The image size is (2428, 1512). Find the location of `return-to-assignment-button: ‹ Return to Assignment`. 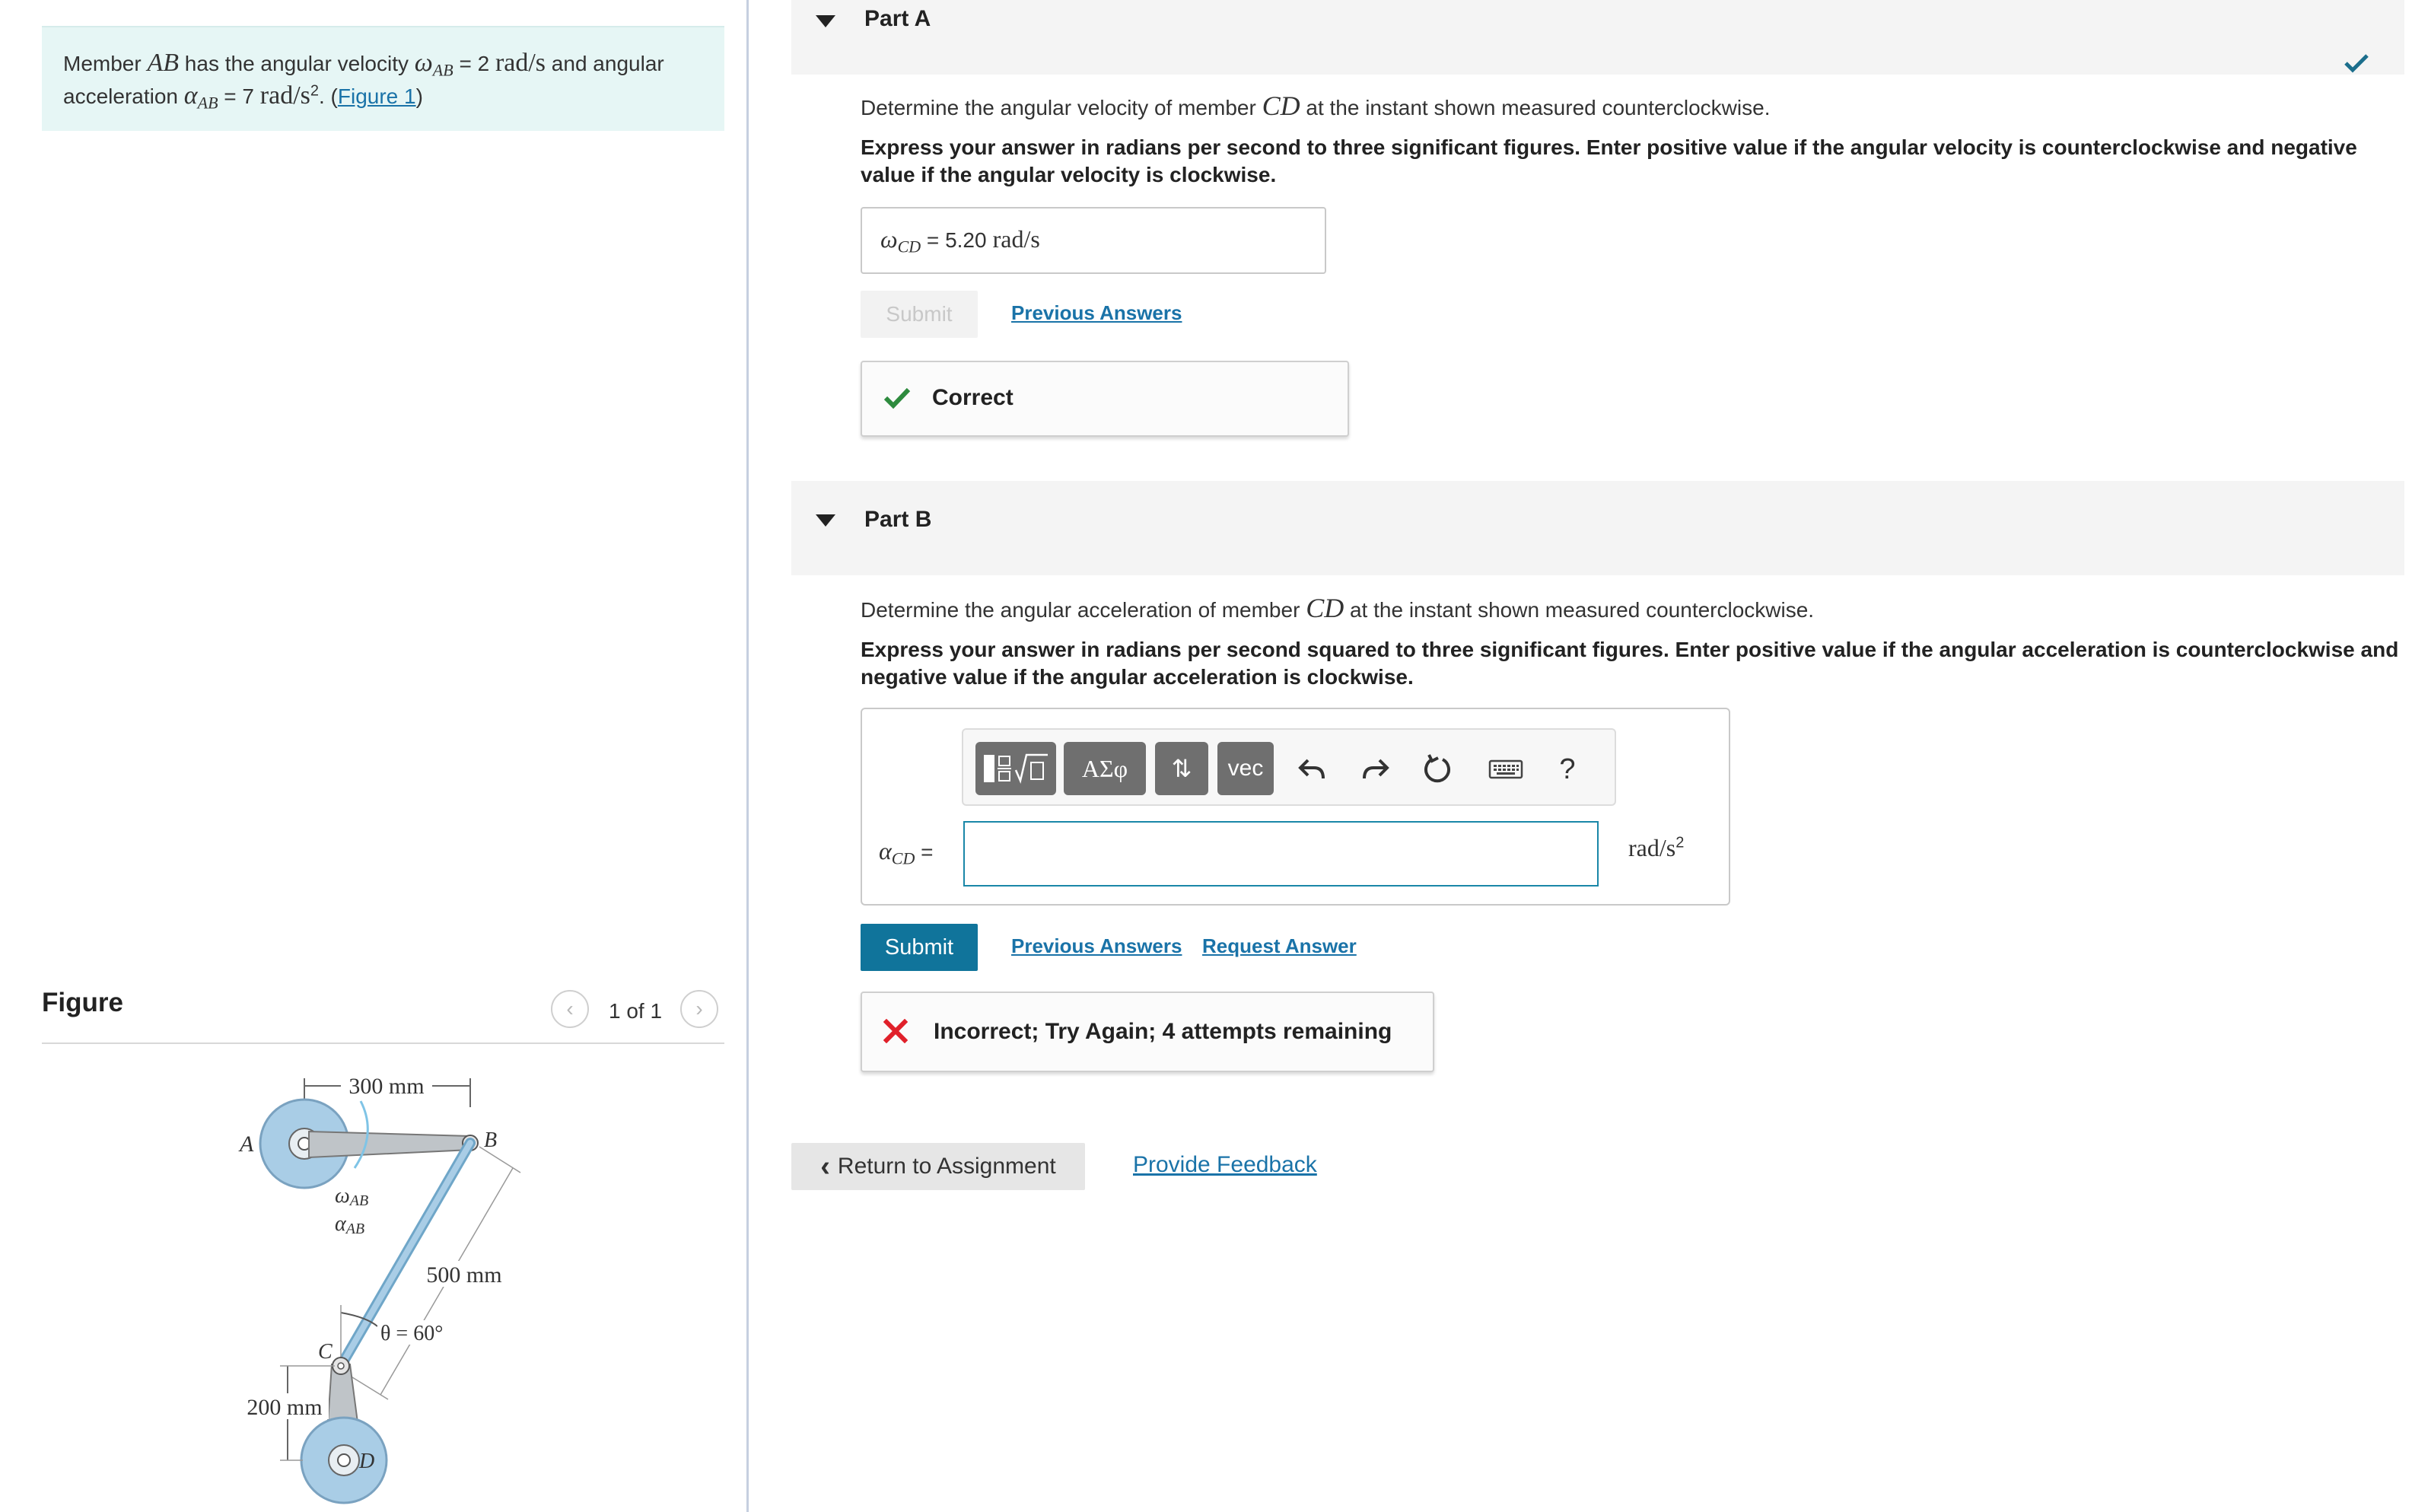

return-to-assignment-button: ‹ Return to Assignment is located at coordinates (938, 1166).